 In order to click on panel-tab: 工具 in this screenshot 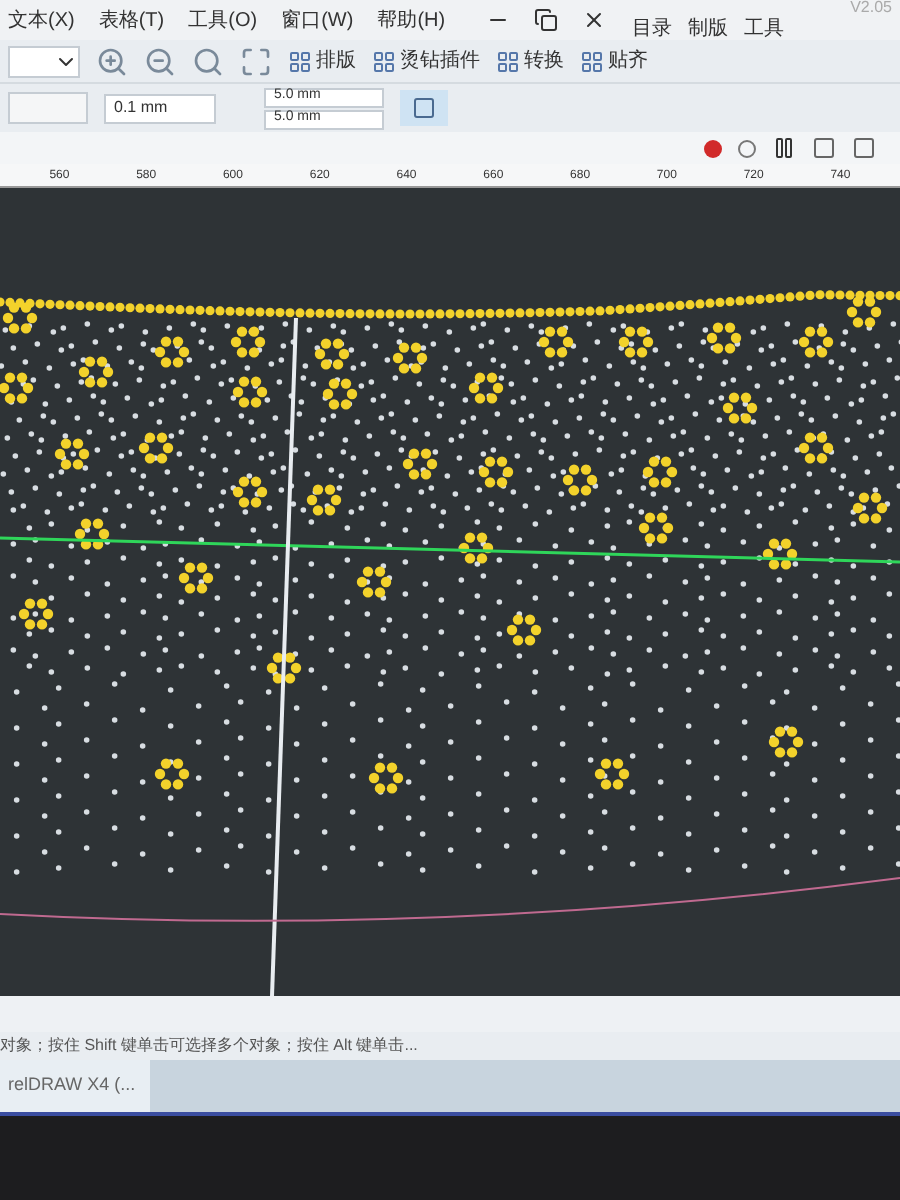, I will do `click(764, 30)`.